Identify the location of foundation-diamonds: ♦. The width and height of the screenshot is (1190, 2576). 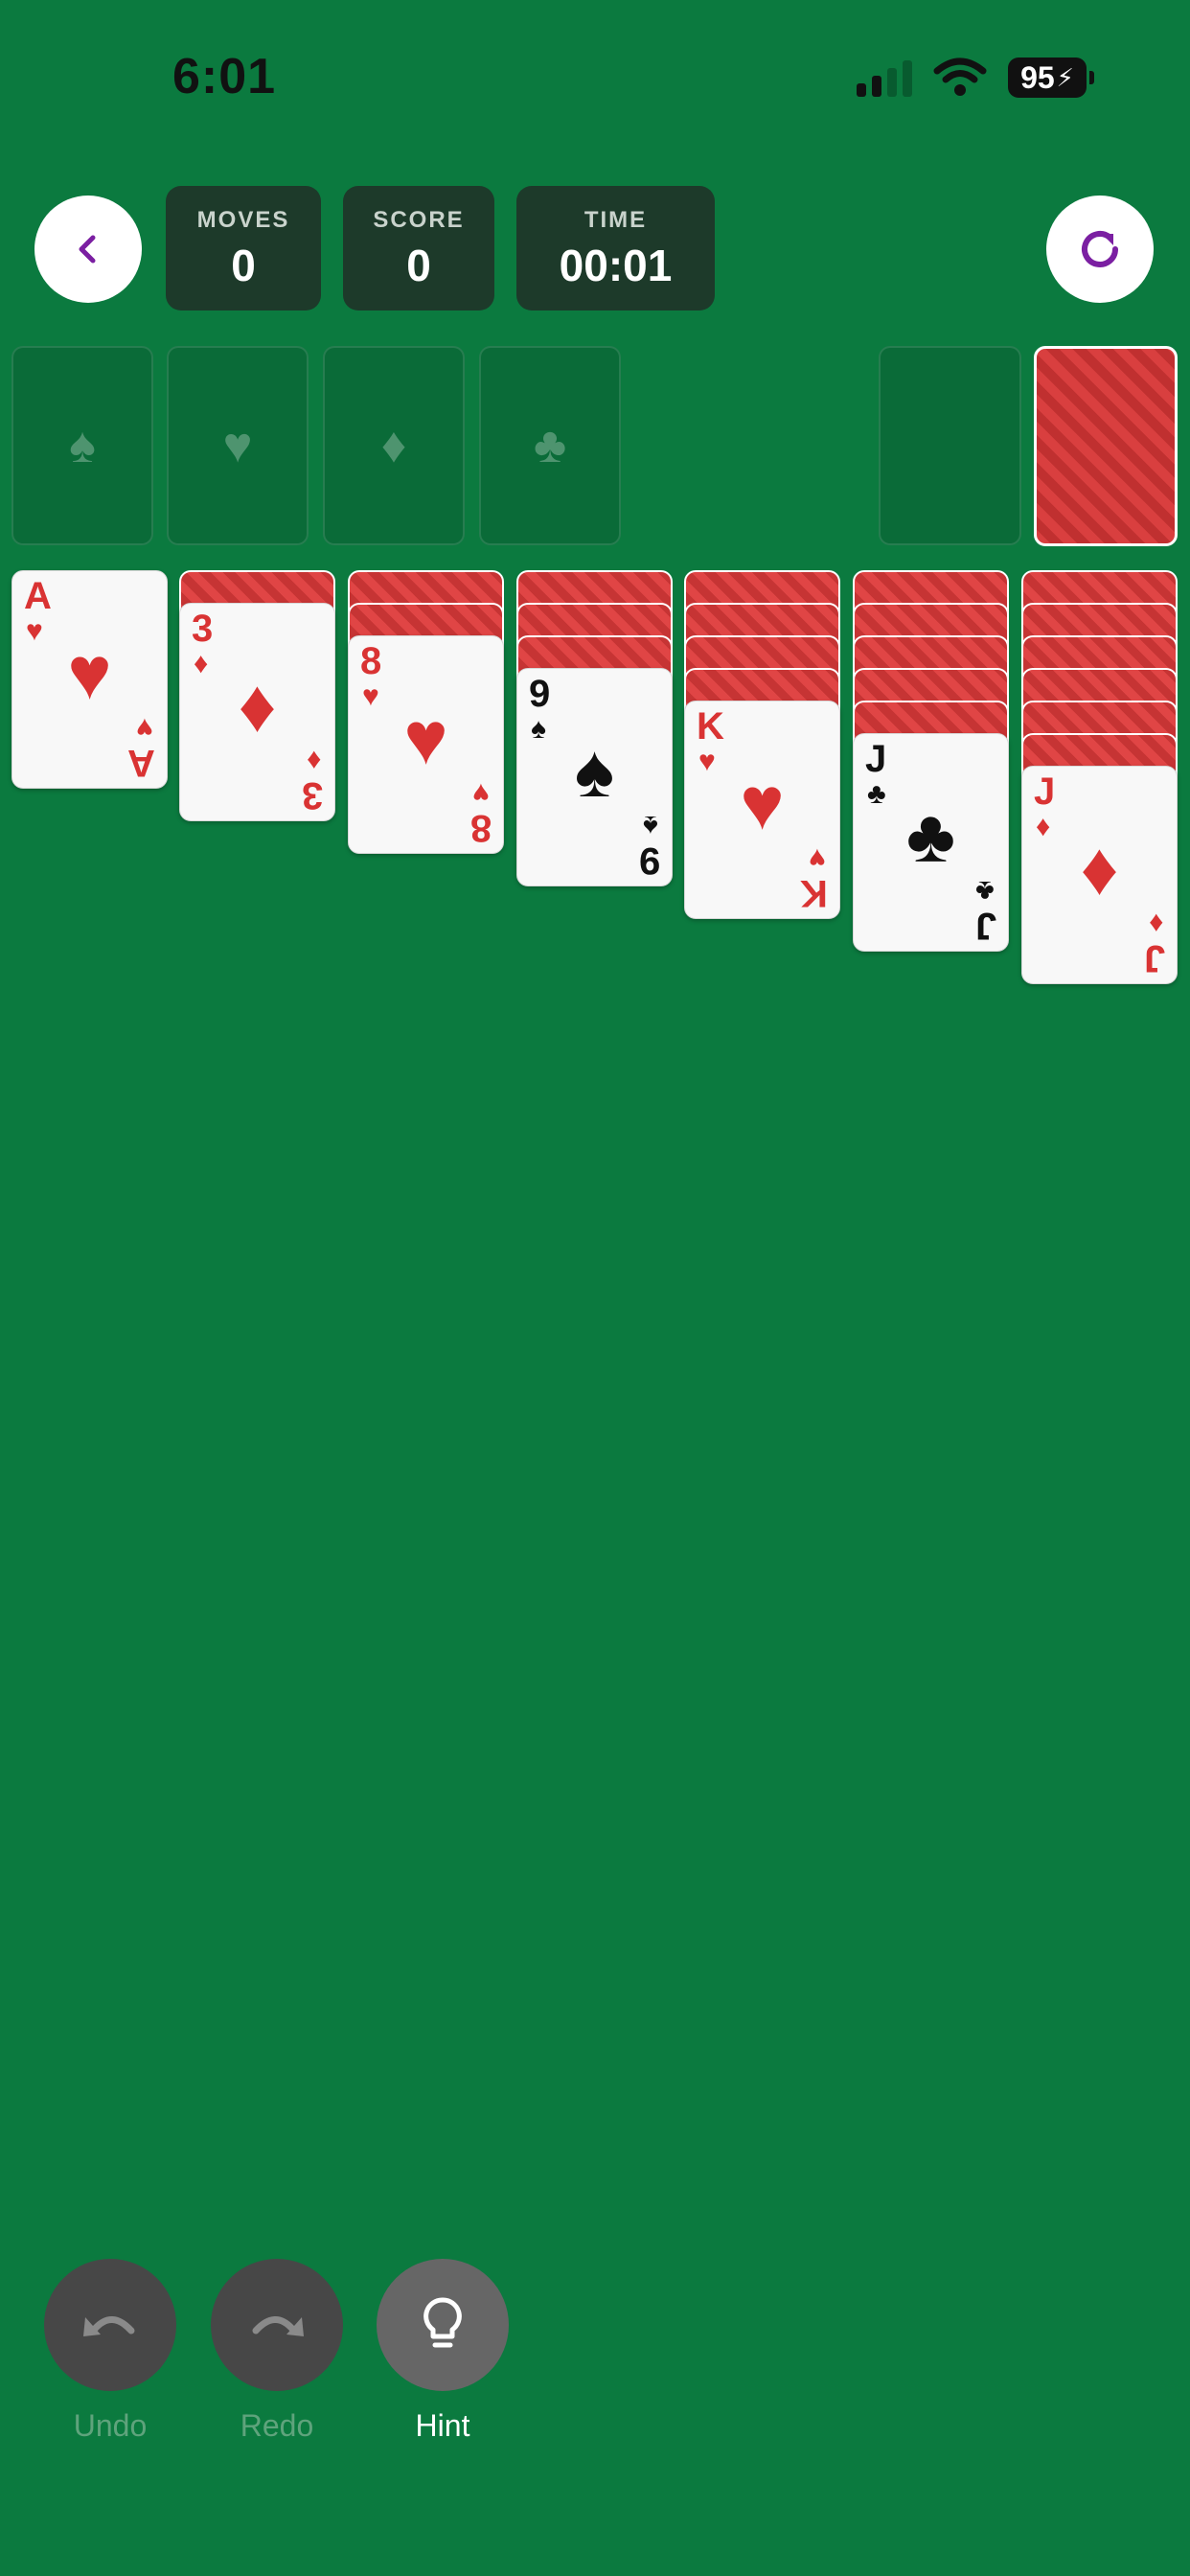
(394, 445).